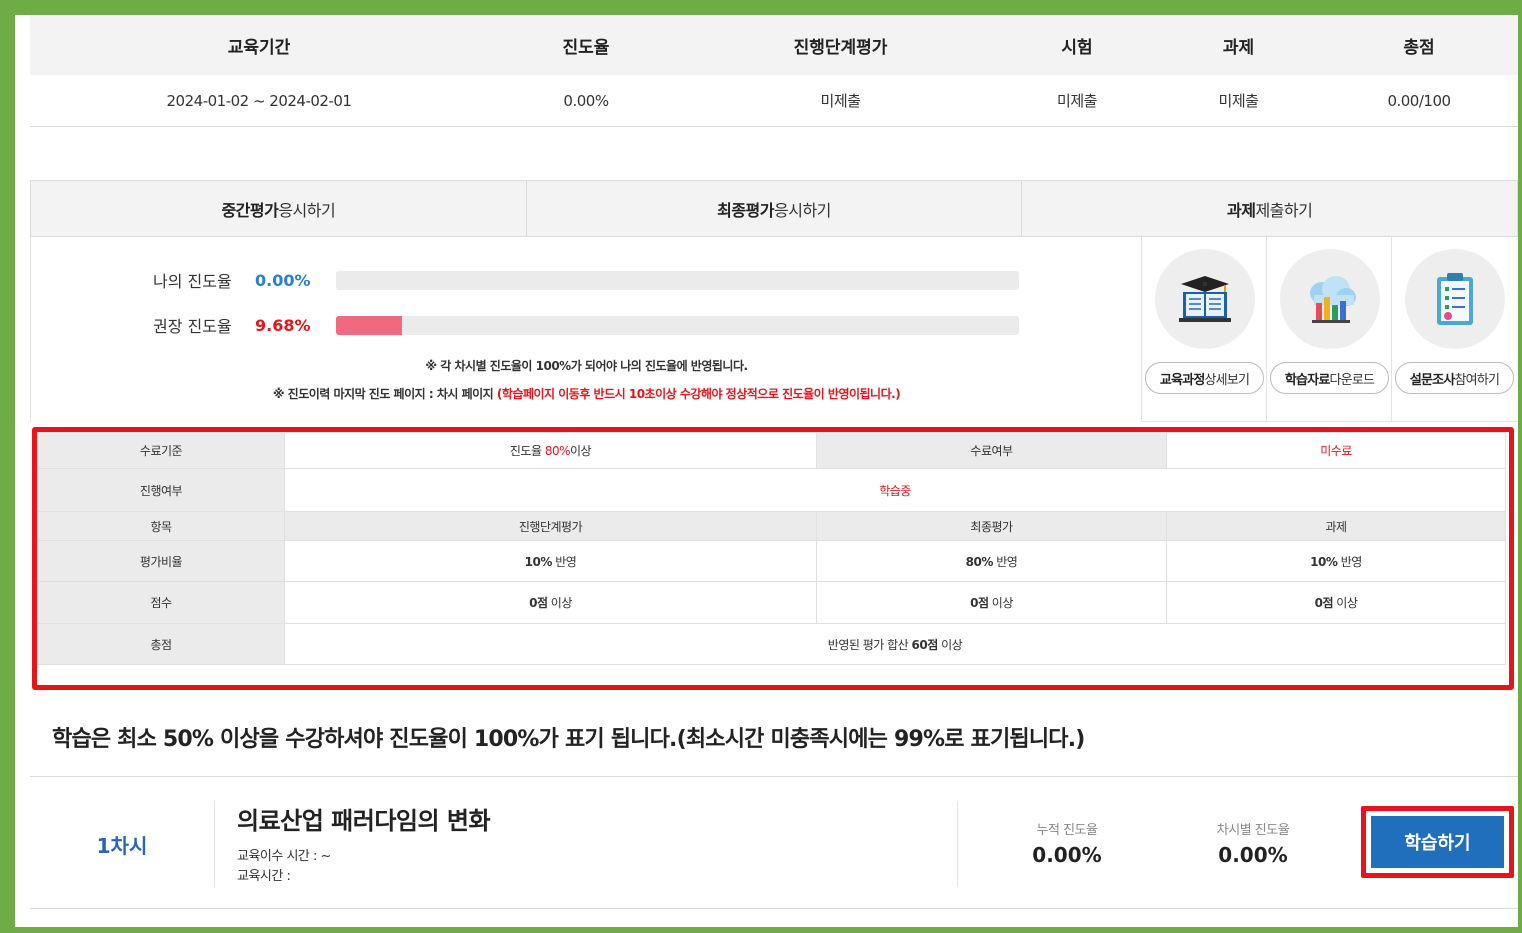  I want to click on completion-standard-suffix: 이상, so click(581, 451).